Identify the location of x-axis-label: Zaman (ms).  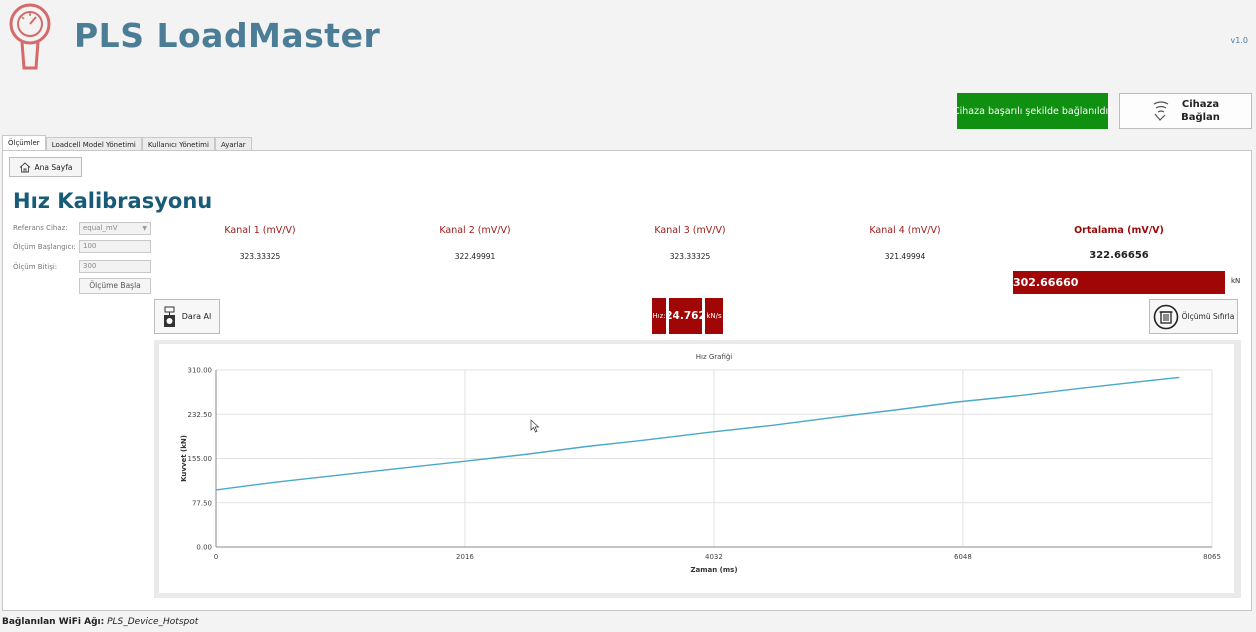
(713, 570).